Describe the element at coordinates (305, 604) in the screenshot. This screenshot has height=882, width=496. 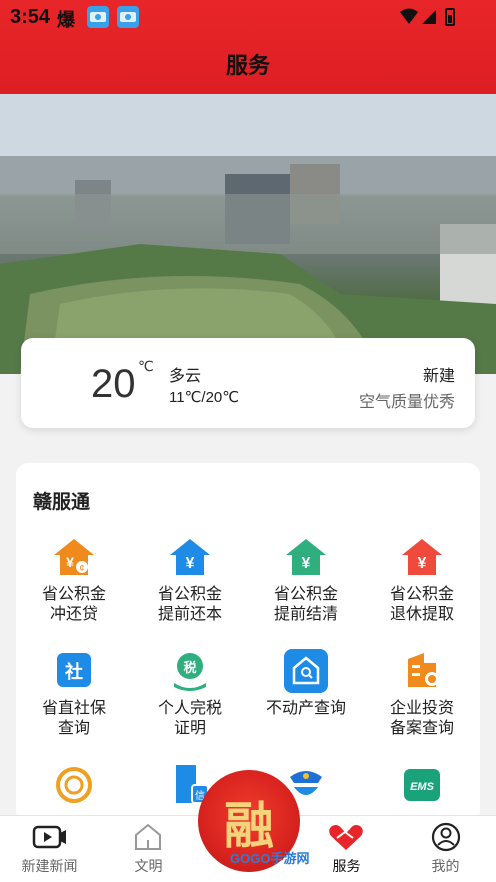
I see `service-label: 省公积金 提前结清` at that location.